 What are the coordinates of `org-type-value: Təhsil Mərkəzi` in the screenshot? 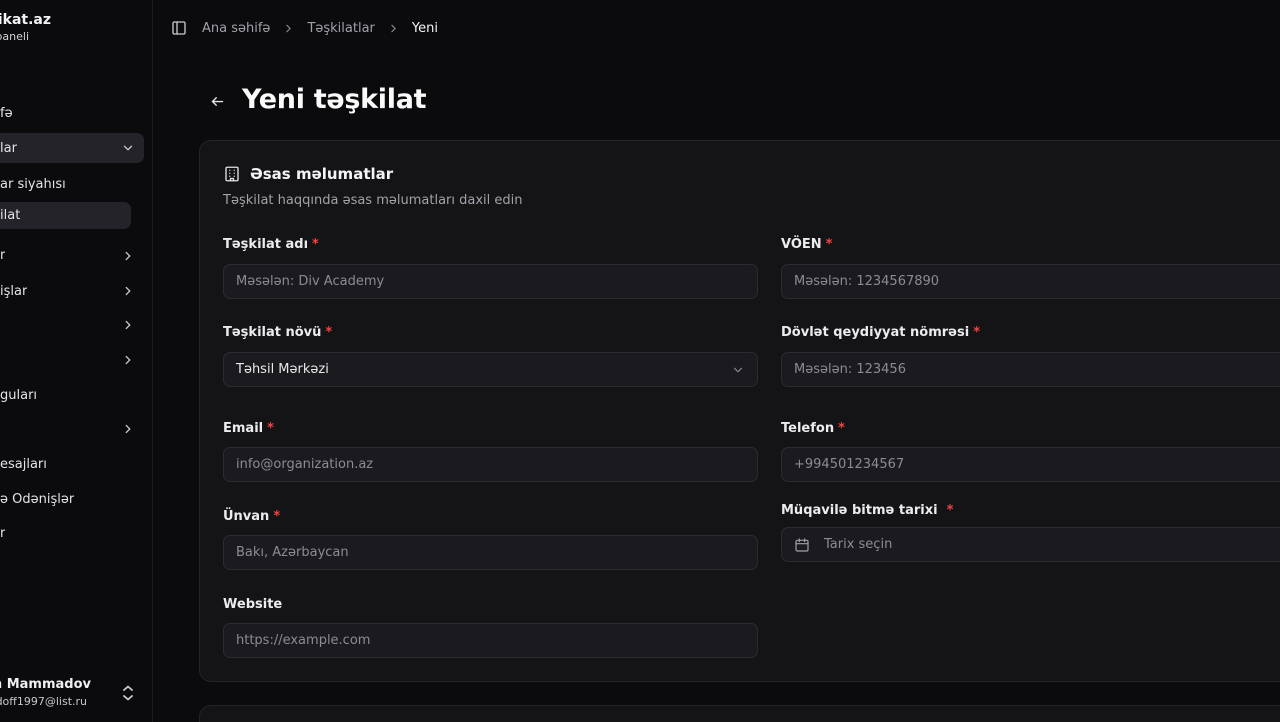 It's located at (282, 369).